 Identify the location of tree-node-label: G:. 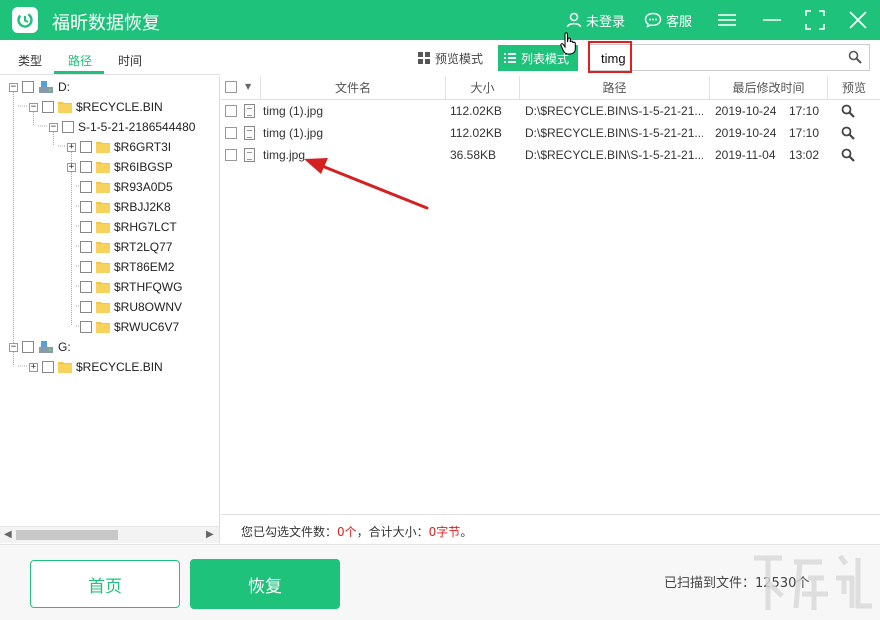
(64, 347).